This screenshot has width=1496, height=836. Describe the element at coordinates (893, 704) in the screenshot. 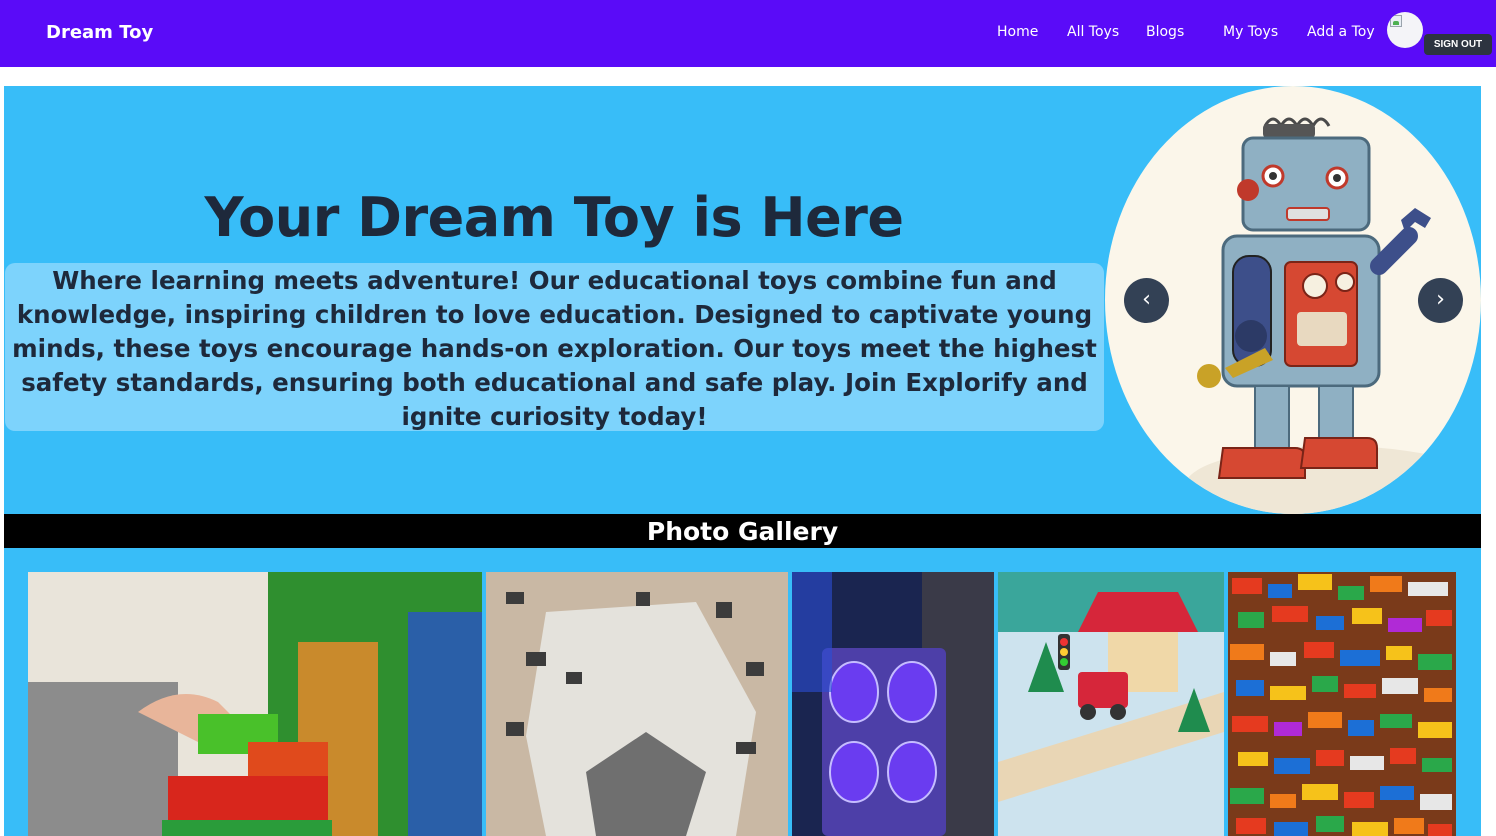

I see `gallery-photo-science` at that location.